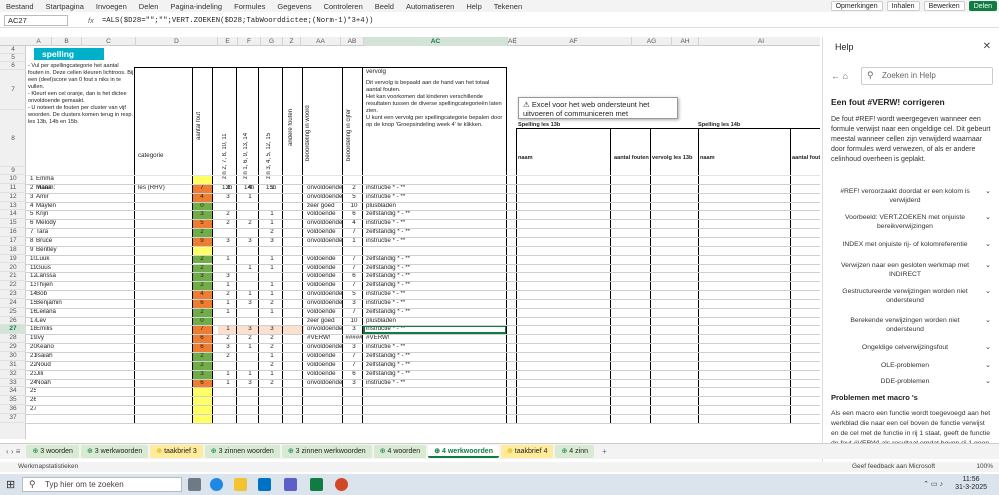 Image resolution: width=999 pixels, height=495 pixels. Describe the element at coordinates (13, 268) in the screenshot. I see `row-header-20: 20` at that location.